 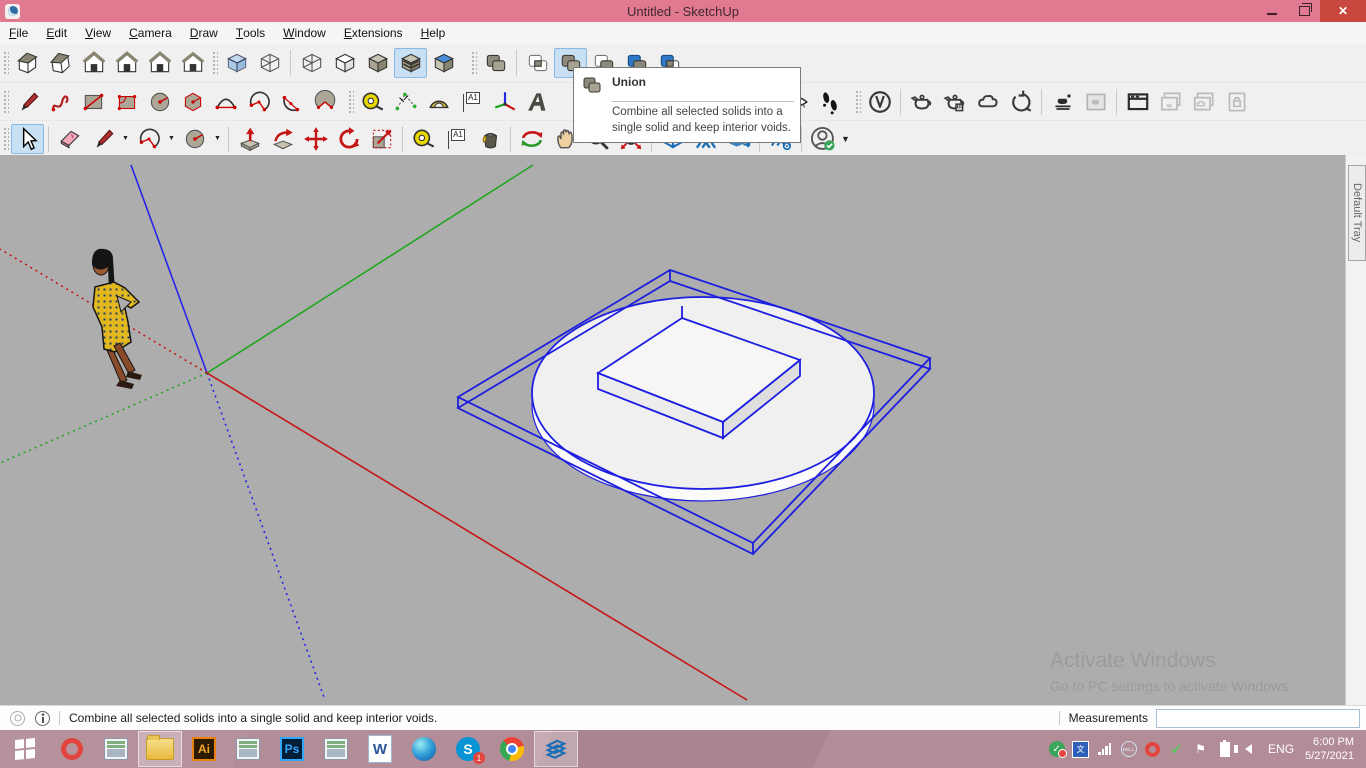 I want to click on intersect-button, so click(x=537, y=63).